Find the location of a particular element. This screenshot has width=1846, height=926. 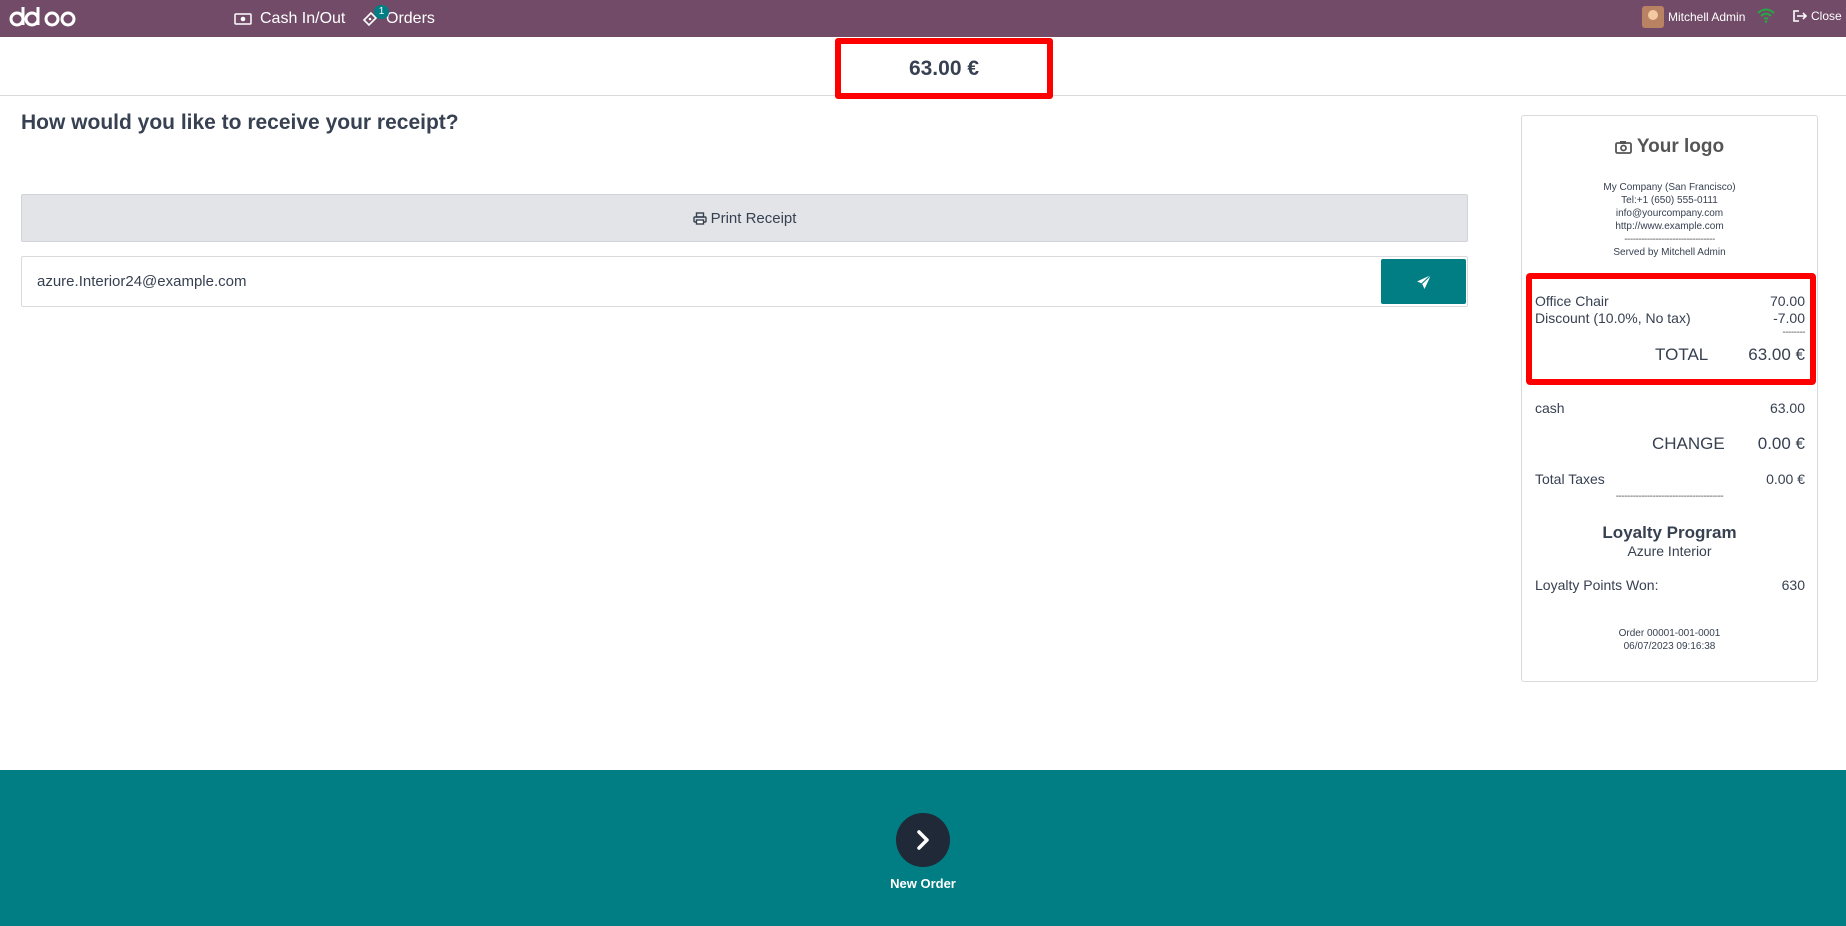

loyalty-points-label: Loyalty Points Won: is located at coordinates (1597, 585).